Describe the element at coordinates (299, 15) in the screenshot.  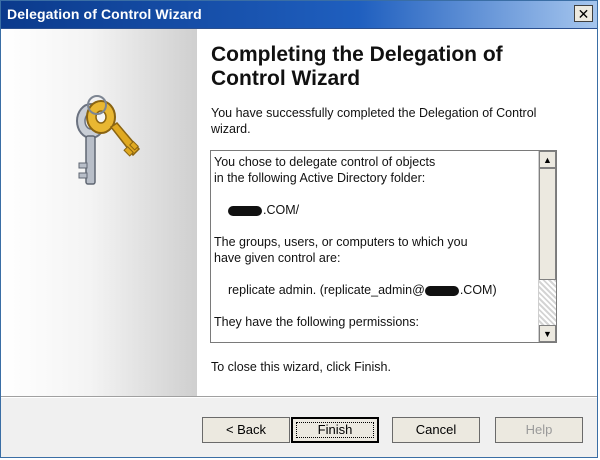
I see `title-bar: Delegation of Control Wizard ✕` at that location.